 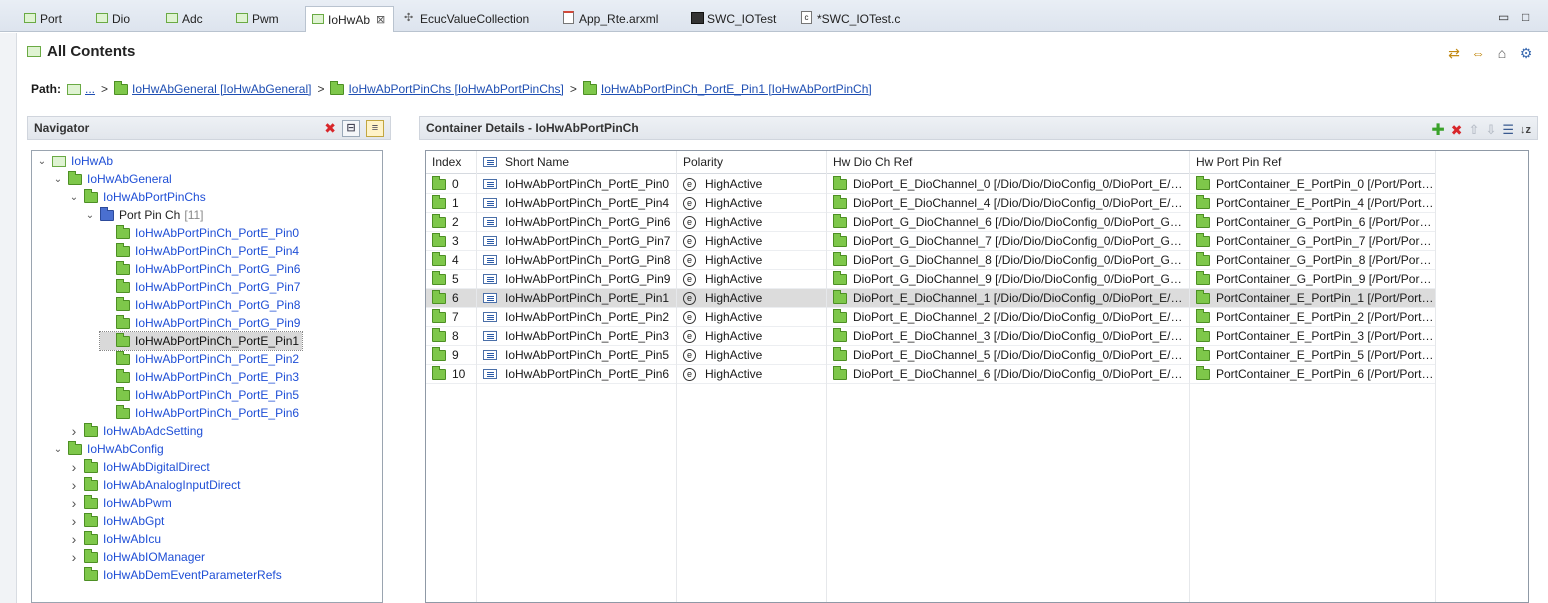 I want to click on table-cell: IoHwAbPortPinCh_PortE_Pin3, so click(x=577, y=336).